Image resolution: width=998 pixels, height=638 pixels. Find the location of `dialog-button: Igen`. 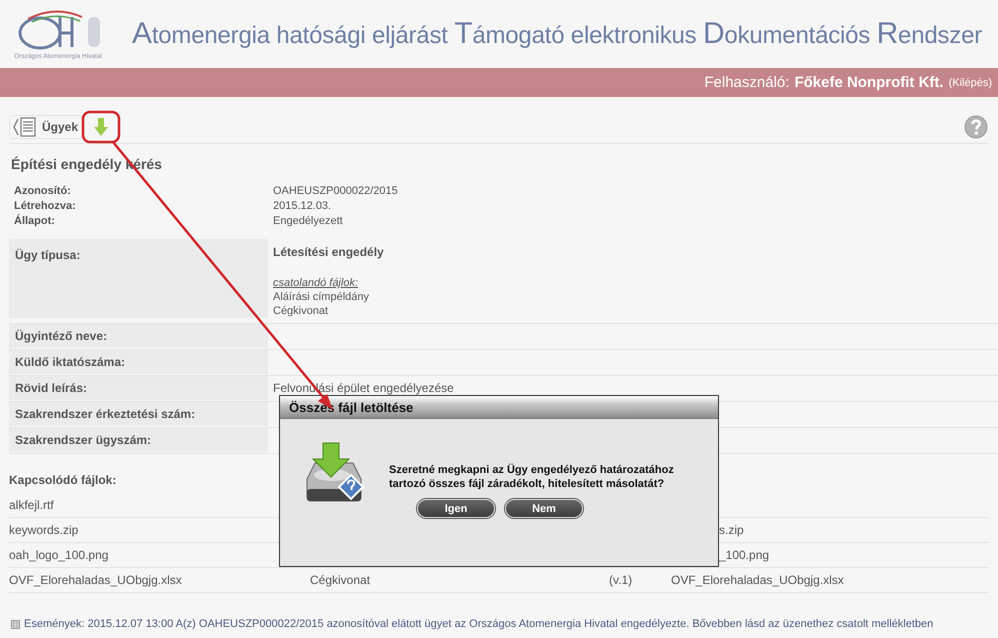

dialog-button: Igen is located at coordinates (456, 508).